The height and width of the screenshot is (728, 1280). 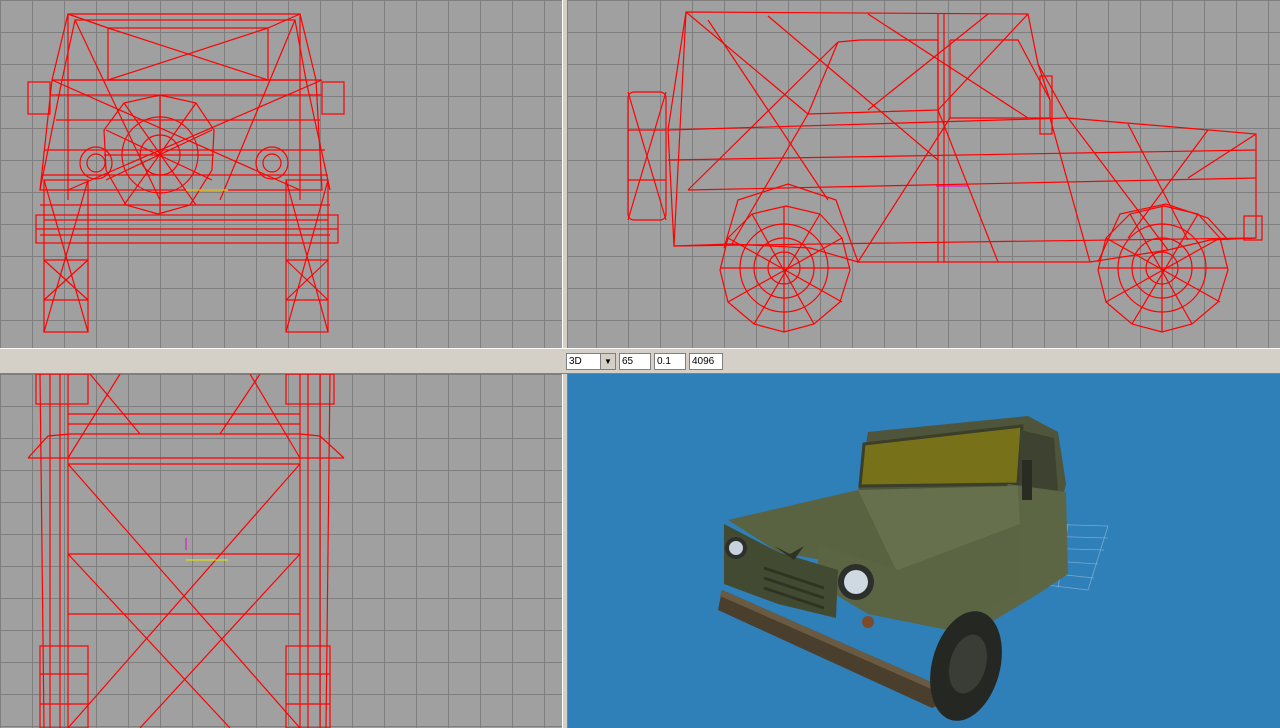 I want to click on near-clip-field: 0.1, so click(x=670, y=361).